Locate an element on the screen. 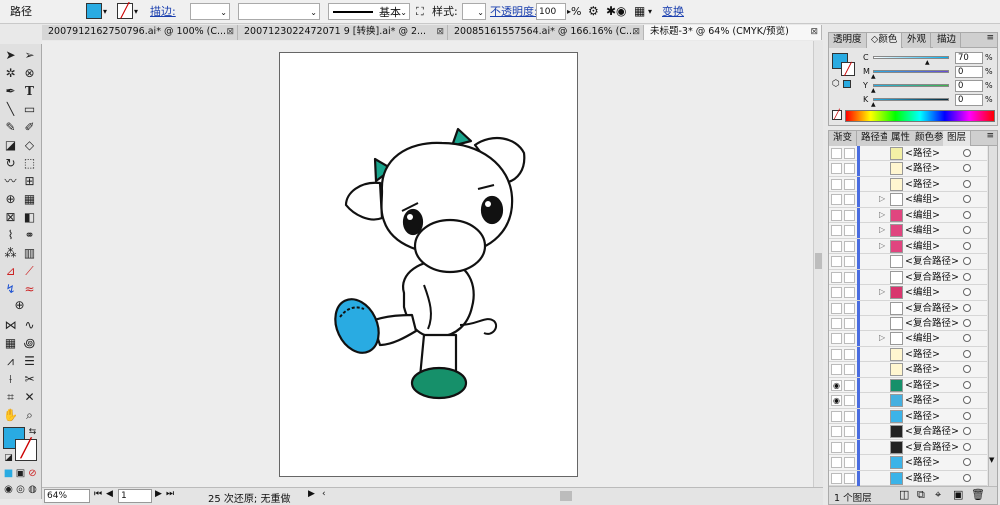 The height and width of the screenshot is (505, 1000). tab-transparency: 透明度 is located at coordinates (848, 40).